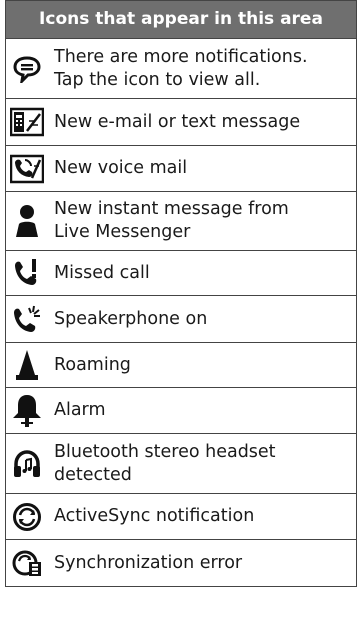  What do you see at coordinates (27, 517) in the screenshot?
I see `activesync-icon` at bounding box center [27, 517].